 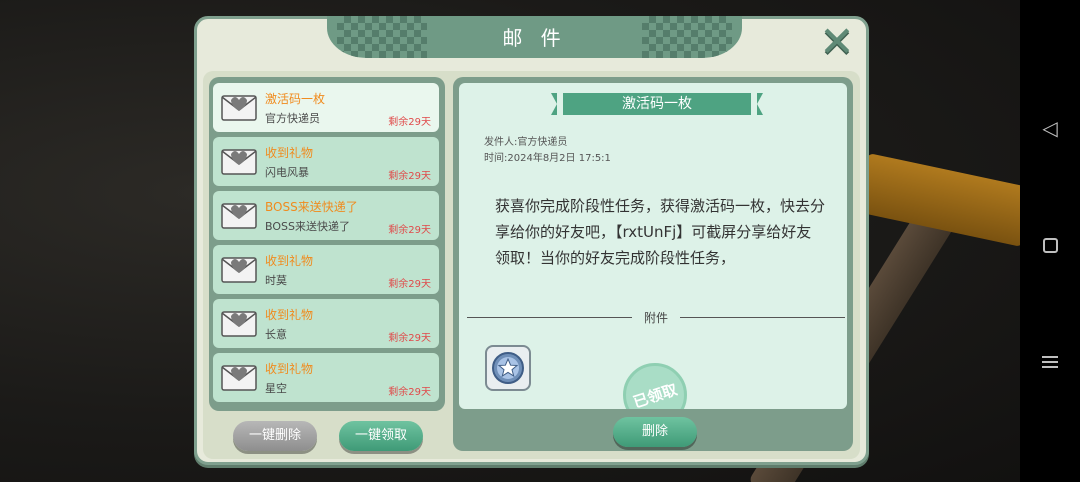 What do you see at coordinates (326, 161) in the screenshot?
I see `mail-list-item: 收到礼物闪电风暴 剩余29天` at bounding box center [326, 161].